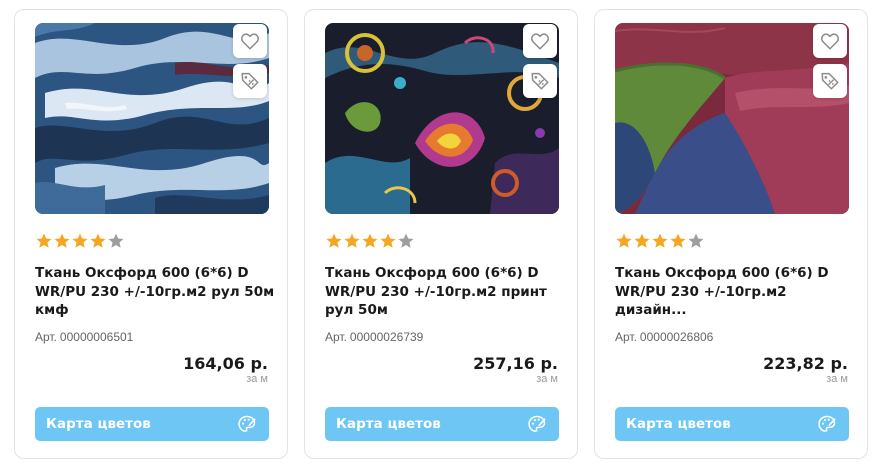 This screenshot has width=888, height=469. I want to click on sku: Арт. 00000026806, so click(664, 337).